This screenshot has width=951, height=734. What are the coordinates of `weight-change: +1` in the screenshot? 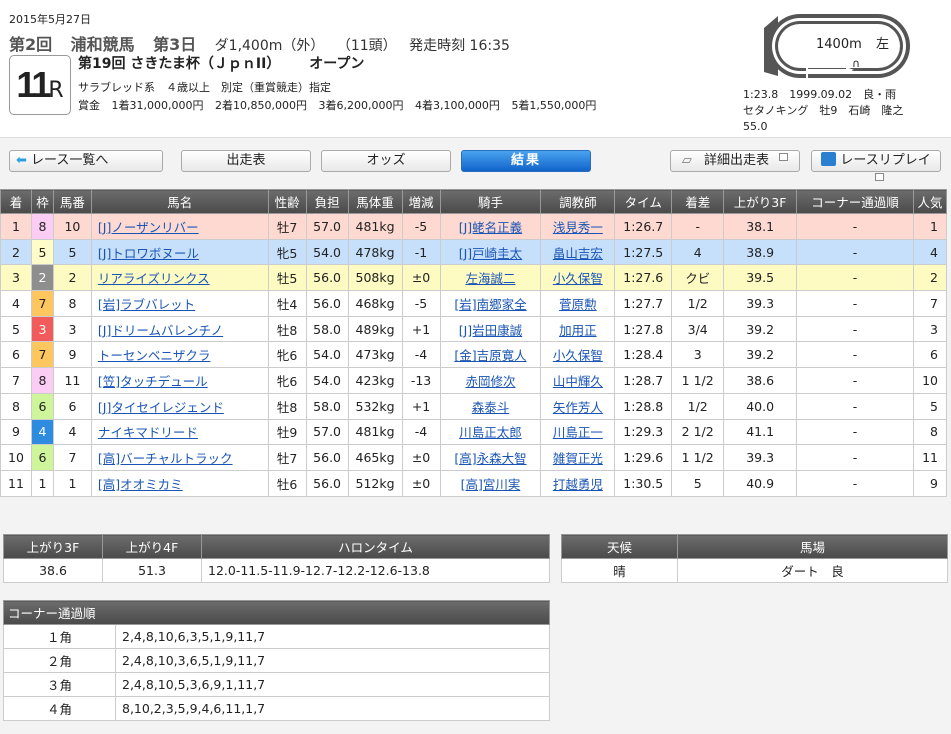 It's located at (421, 406).